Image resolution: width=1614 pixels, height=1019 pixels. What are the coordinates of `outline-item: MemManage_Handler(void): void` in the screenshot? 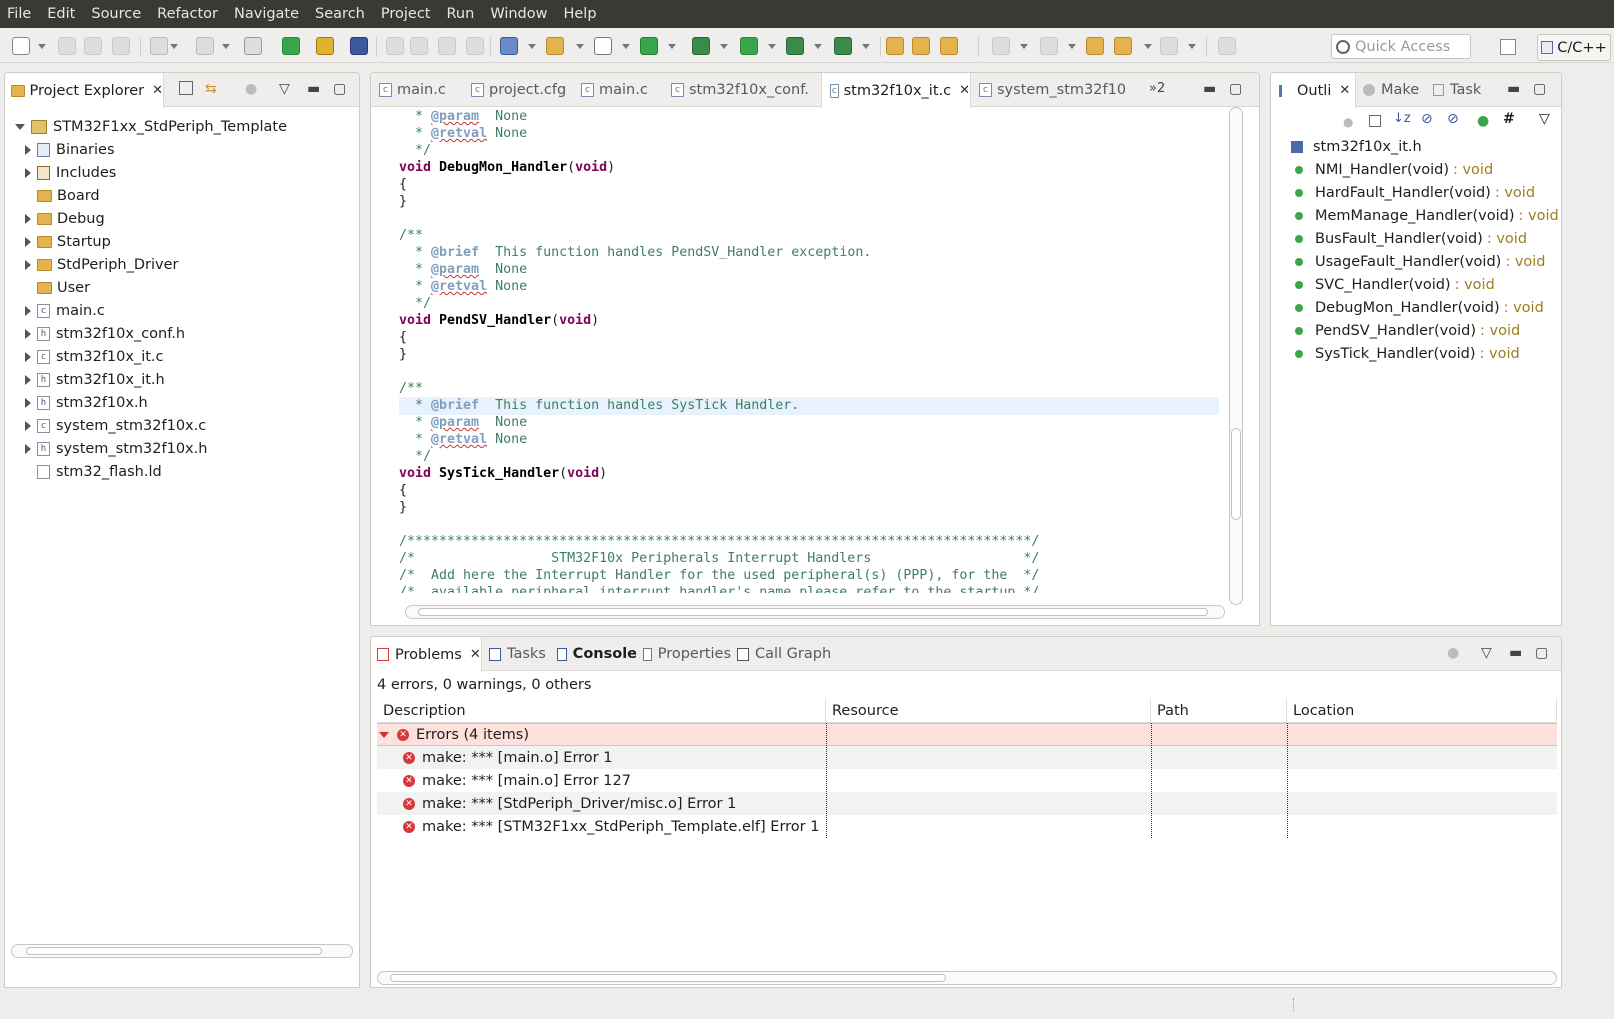 It's located at (1427, 215).